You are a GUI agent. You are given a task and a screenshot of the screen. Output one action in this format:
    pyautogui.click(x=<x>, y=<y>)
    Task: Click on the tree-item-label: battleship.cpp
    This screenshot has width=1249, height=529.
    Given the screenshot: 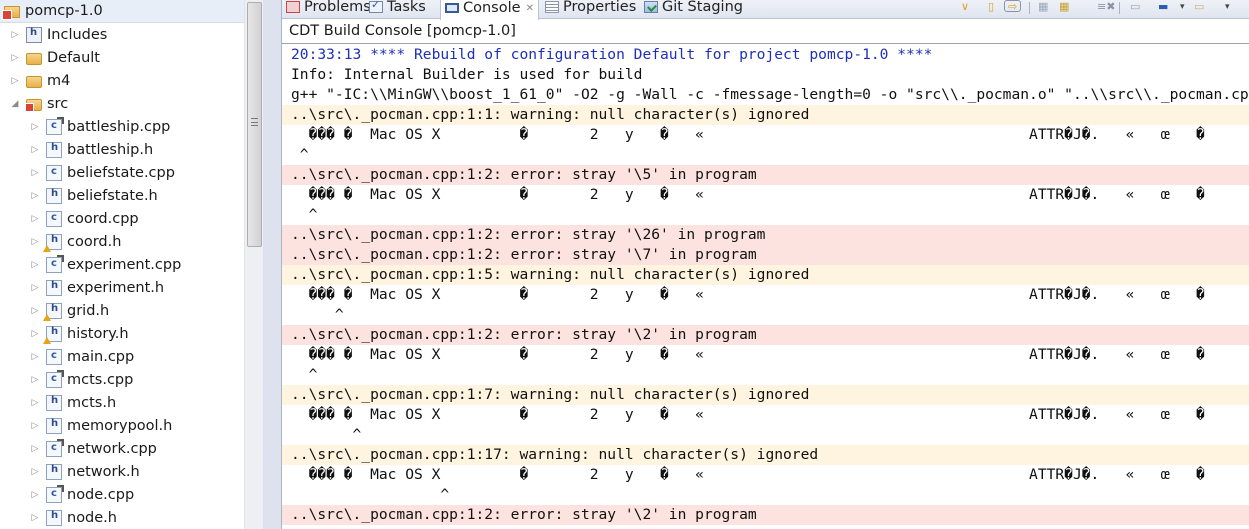 What is the action you would take?
    pyautogui.click(x=119, y=126)
    